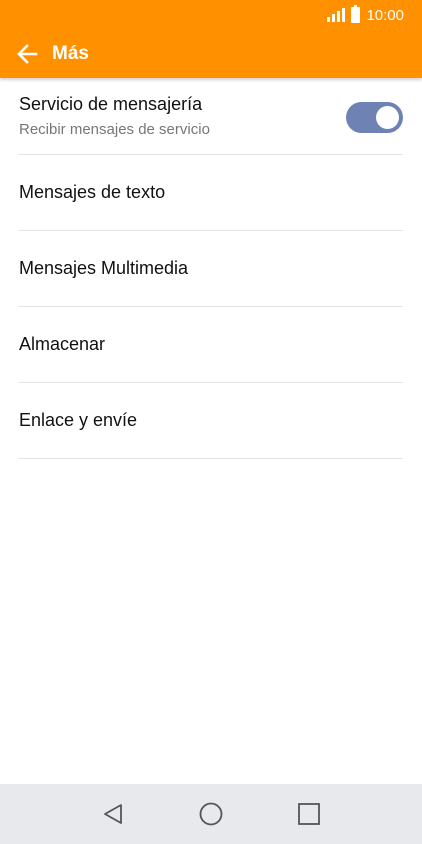 Image resolution: width=422 pixels, height=844 pixels. I want to click on back-button, so click(27, 54).